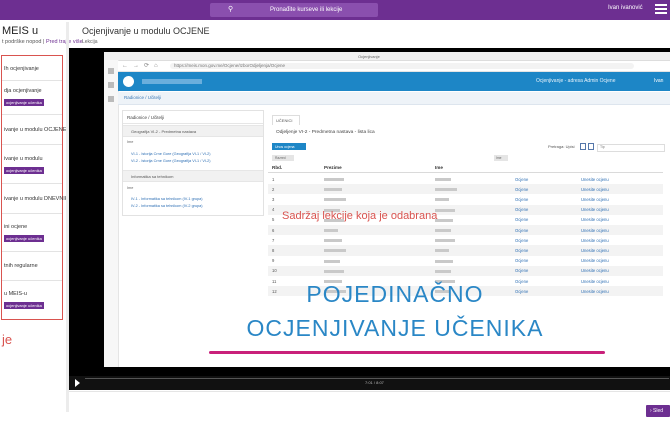 This screenshot has height=433, width=670. Describe the element at coordinates (143, 97) in the screenshot. I see `breadcrumb-text: Radionice / Učitelji` at that location.